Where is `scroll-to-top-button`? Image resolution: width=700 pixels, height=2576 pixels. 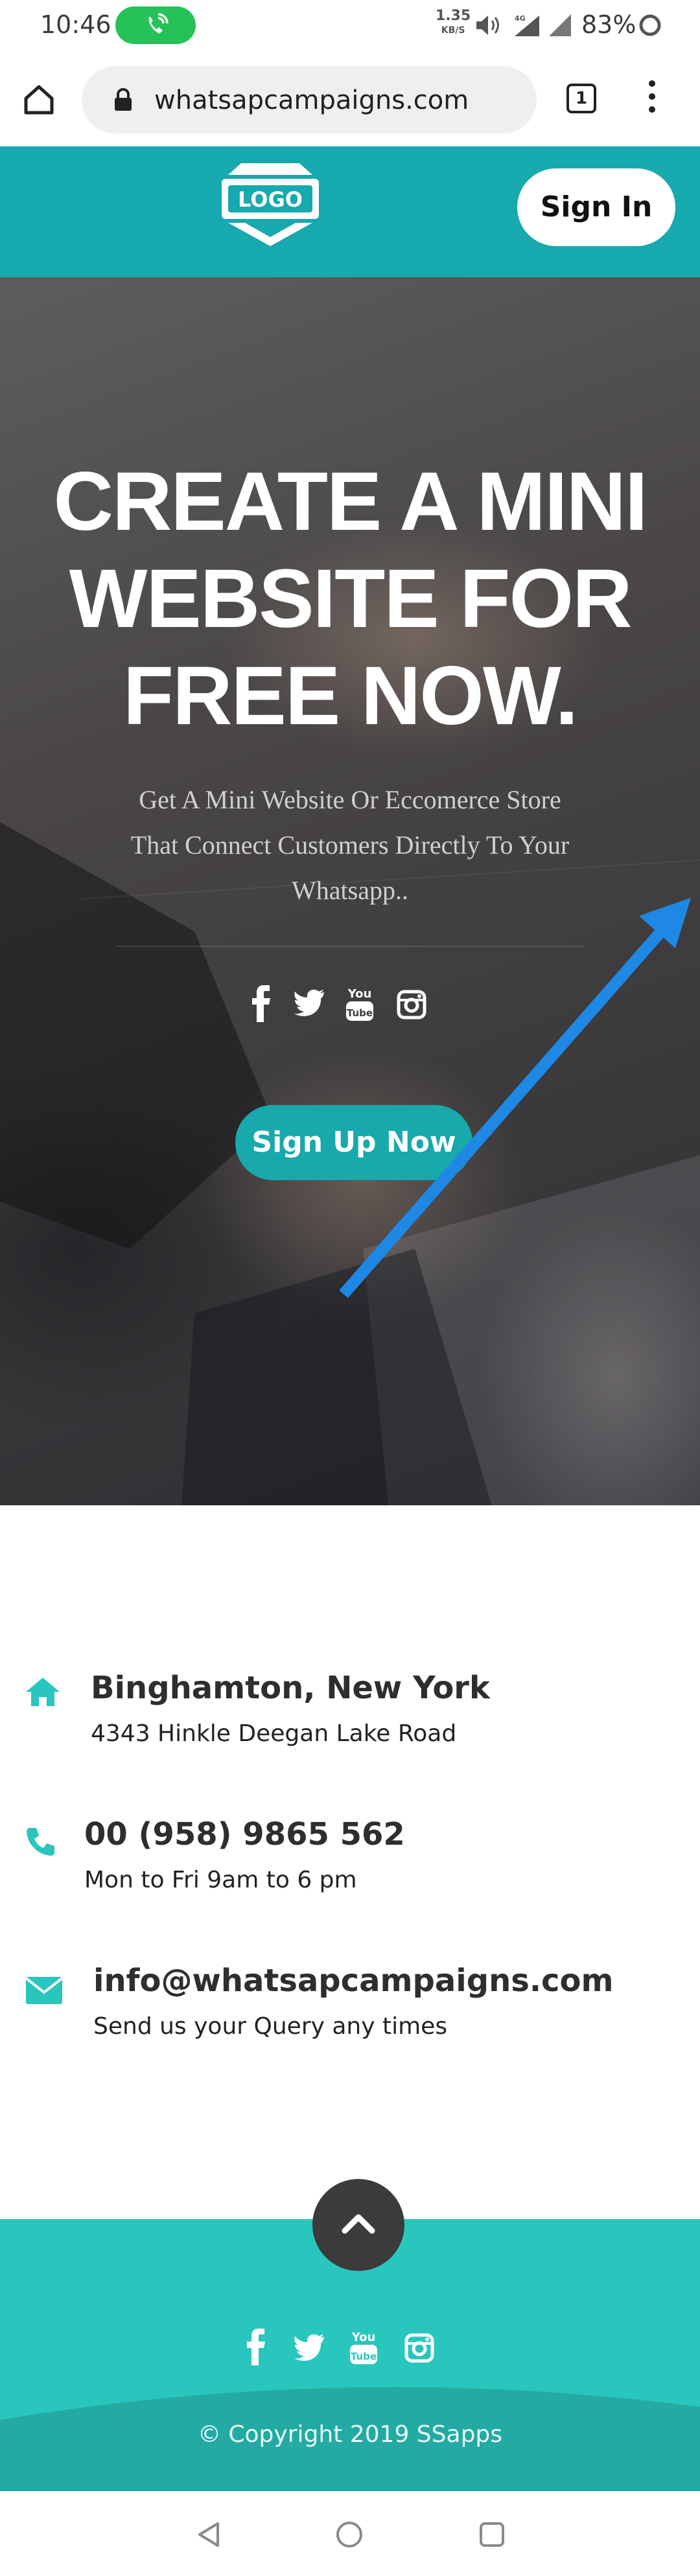
scroll-to-top-button is located at coordinates (358, 2225).